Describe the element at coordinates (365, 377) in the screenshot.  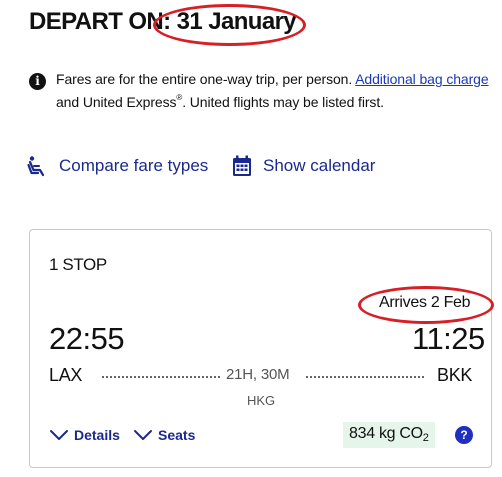
I see `route-line-right` at that location.